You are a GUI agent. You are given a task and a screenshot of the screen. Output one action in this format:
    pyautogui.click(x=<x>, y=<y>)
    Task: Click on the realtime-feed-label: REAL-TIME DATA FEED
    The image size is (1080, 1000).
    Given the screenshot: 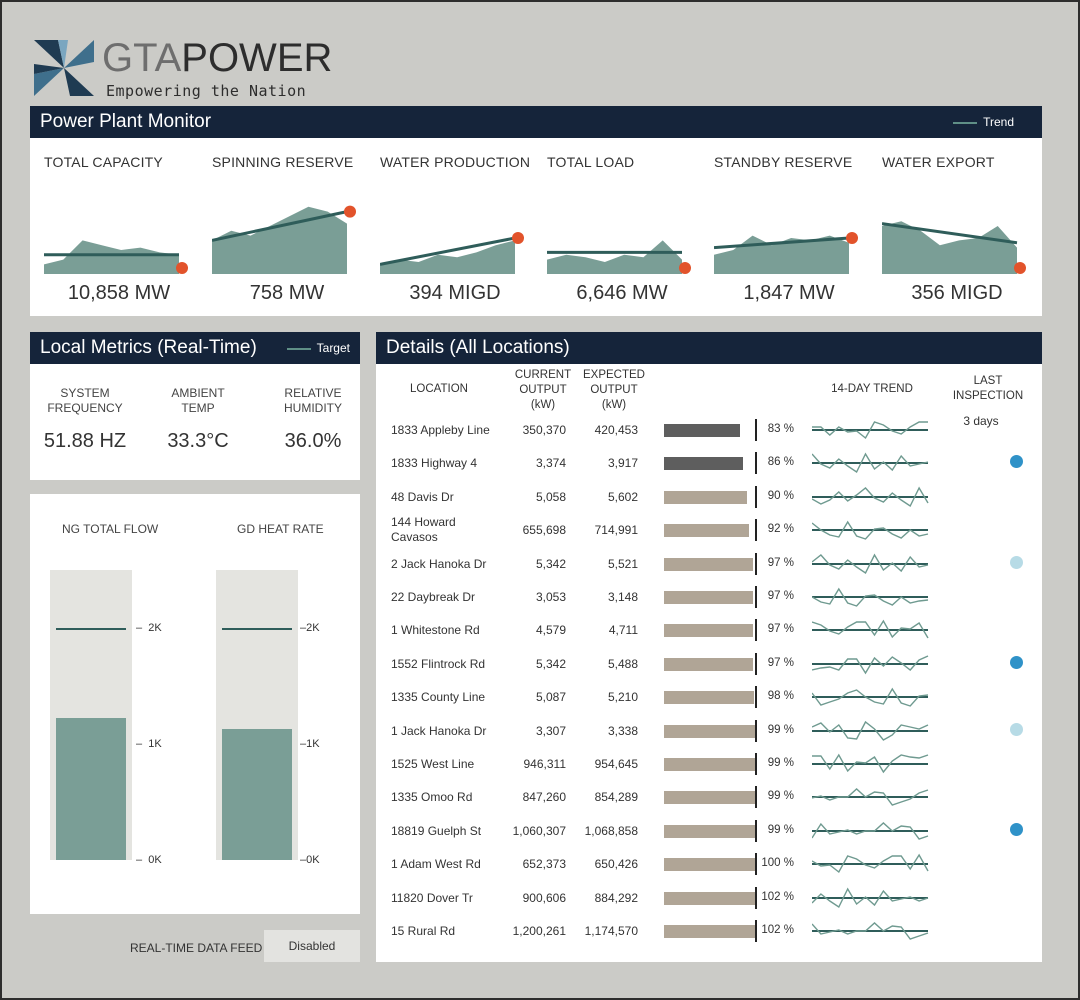 What is the action you would take?
    pyautogui.click(x=196, y=948)
    